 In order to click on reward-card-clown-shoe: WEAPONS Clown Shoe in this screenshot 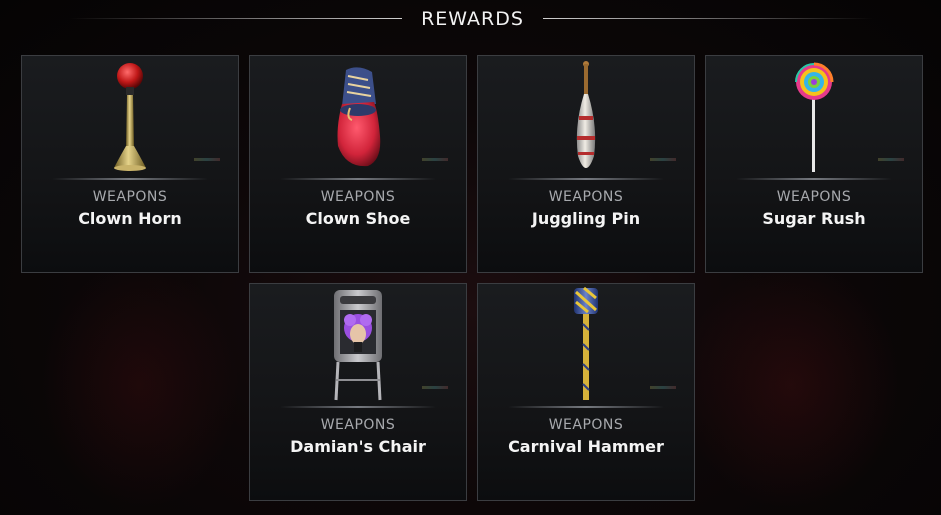, I will do `click(358, 164)`.